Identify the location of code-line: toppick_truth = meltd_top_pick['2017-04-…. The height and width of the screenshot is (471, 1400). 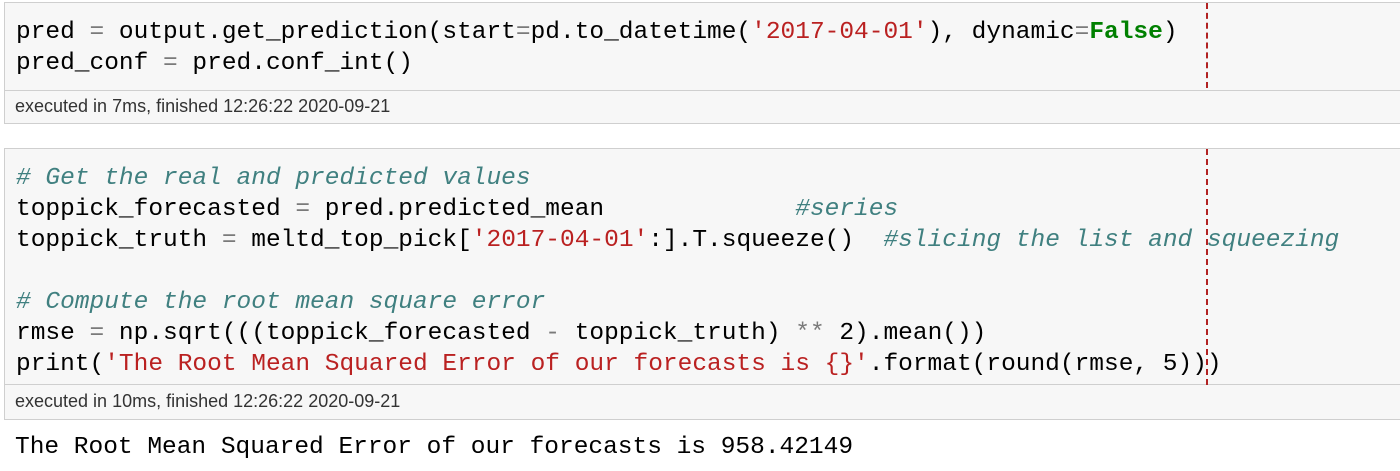
(678, 240).